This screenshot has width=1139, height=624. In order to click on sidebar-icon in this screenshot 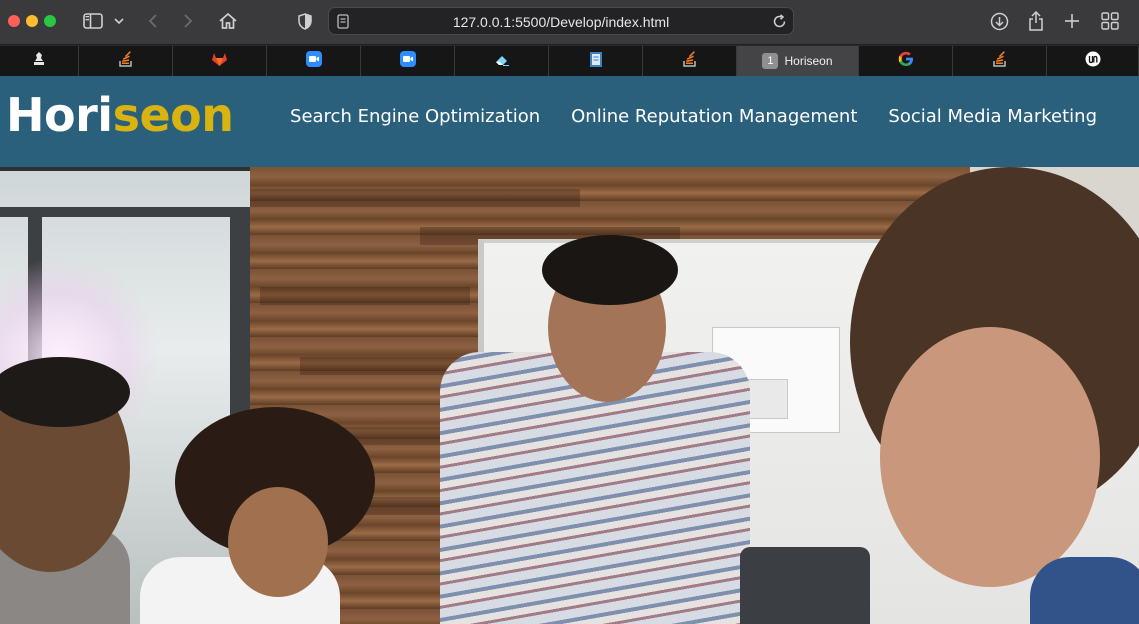, I will do `click(93, 21)`.